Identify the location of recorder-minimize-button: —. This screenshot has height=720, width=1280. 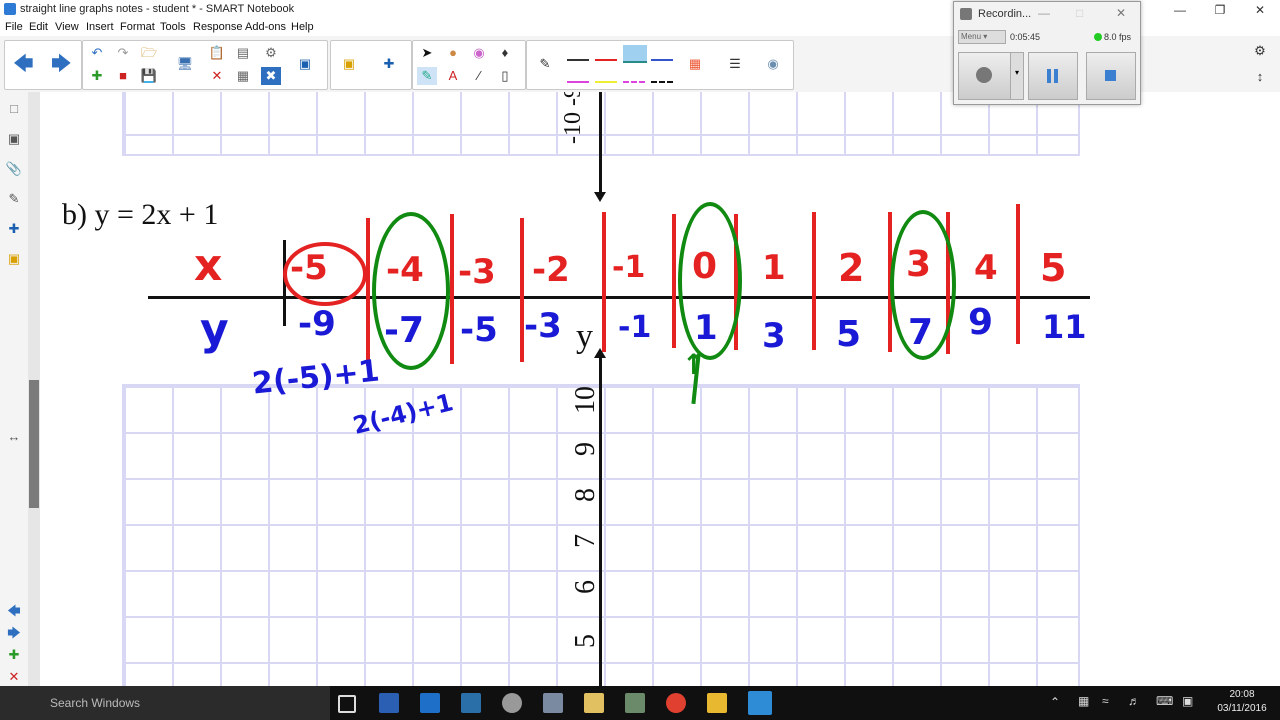
(1044, 13).